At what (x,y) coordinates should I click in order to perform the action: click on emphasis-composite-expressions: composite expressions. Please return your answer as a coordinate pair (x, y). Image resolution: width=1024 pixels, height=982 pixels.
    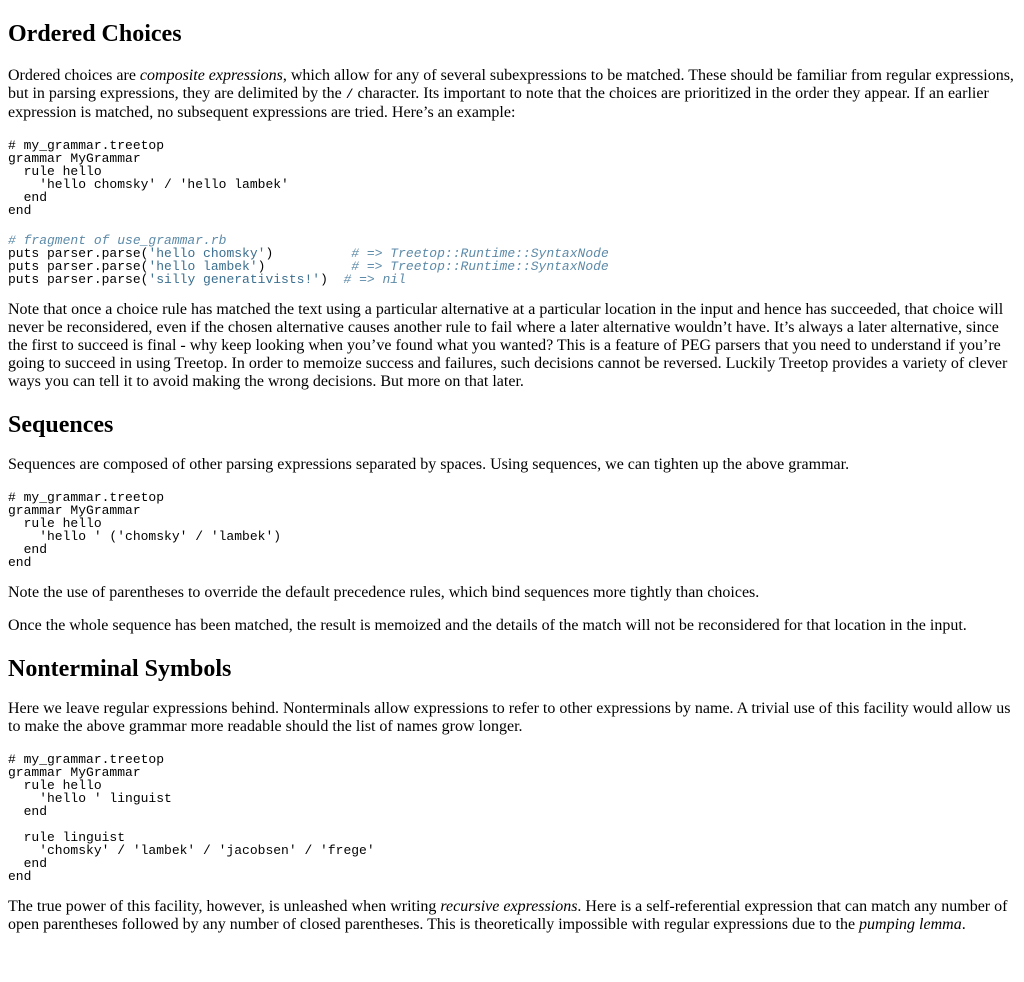
    Looking at the image, I should click on (211, 75).